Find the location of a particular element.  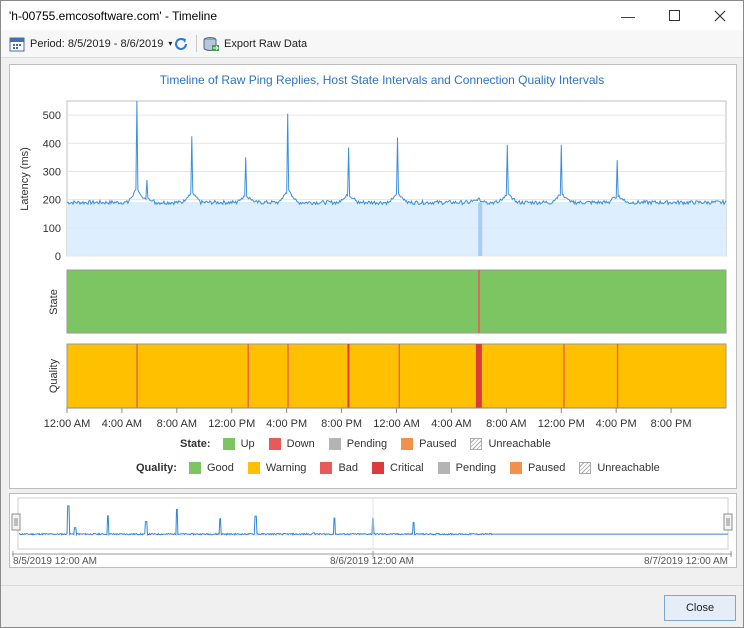

period-dropdown: Period: 8/5/2019 - 8/6/2019 ▾ is located at coordinates (90, 43).